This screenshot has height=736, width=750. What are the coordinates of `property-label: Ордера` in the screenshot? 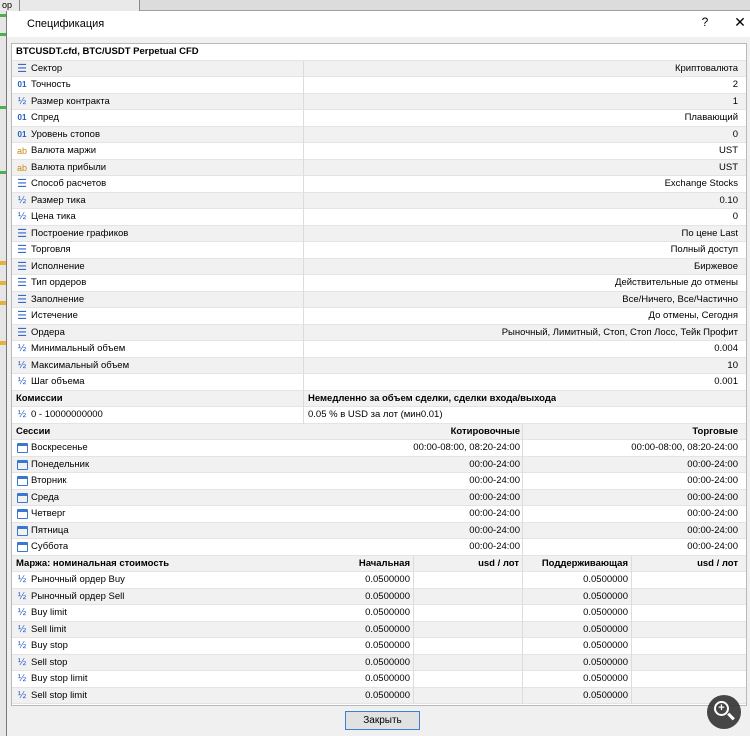 It's located at (48, 332).